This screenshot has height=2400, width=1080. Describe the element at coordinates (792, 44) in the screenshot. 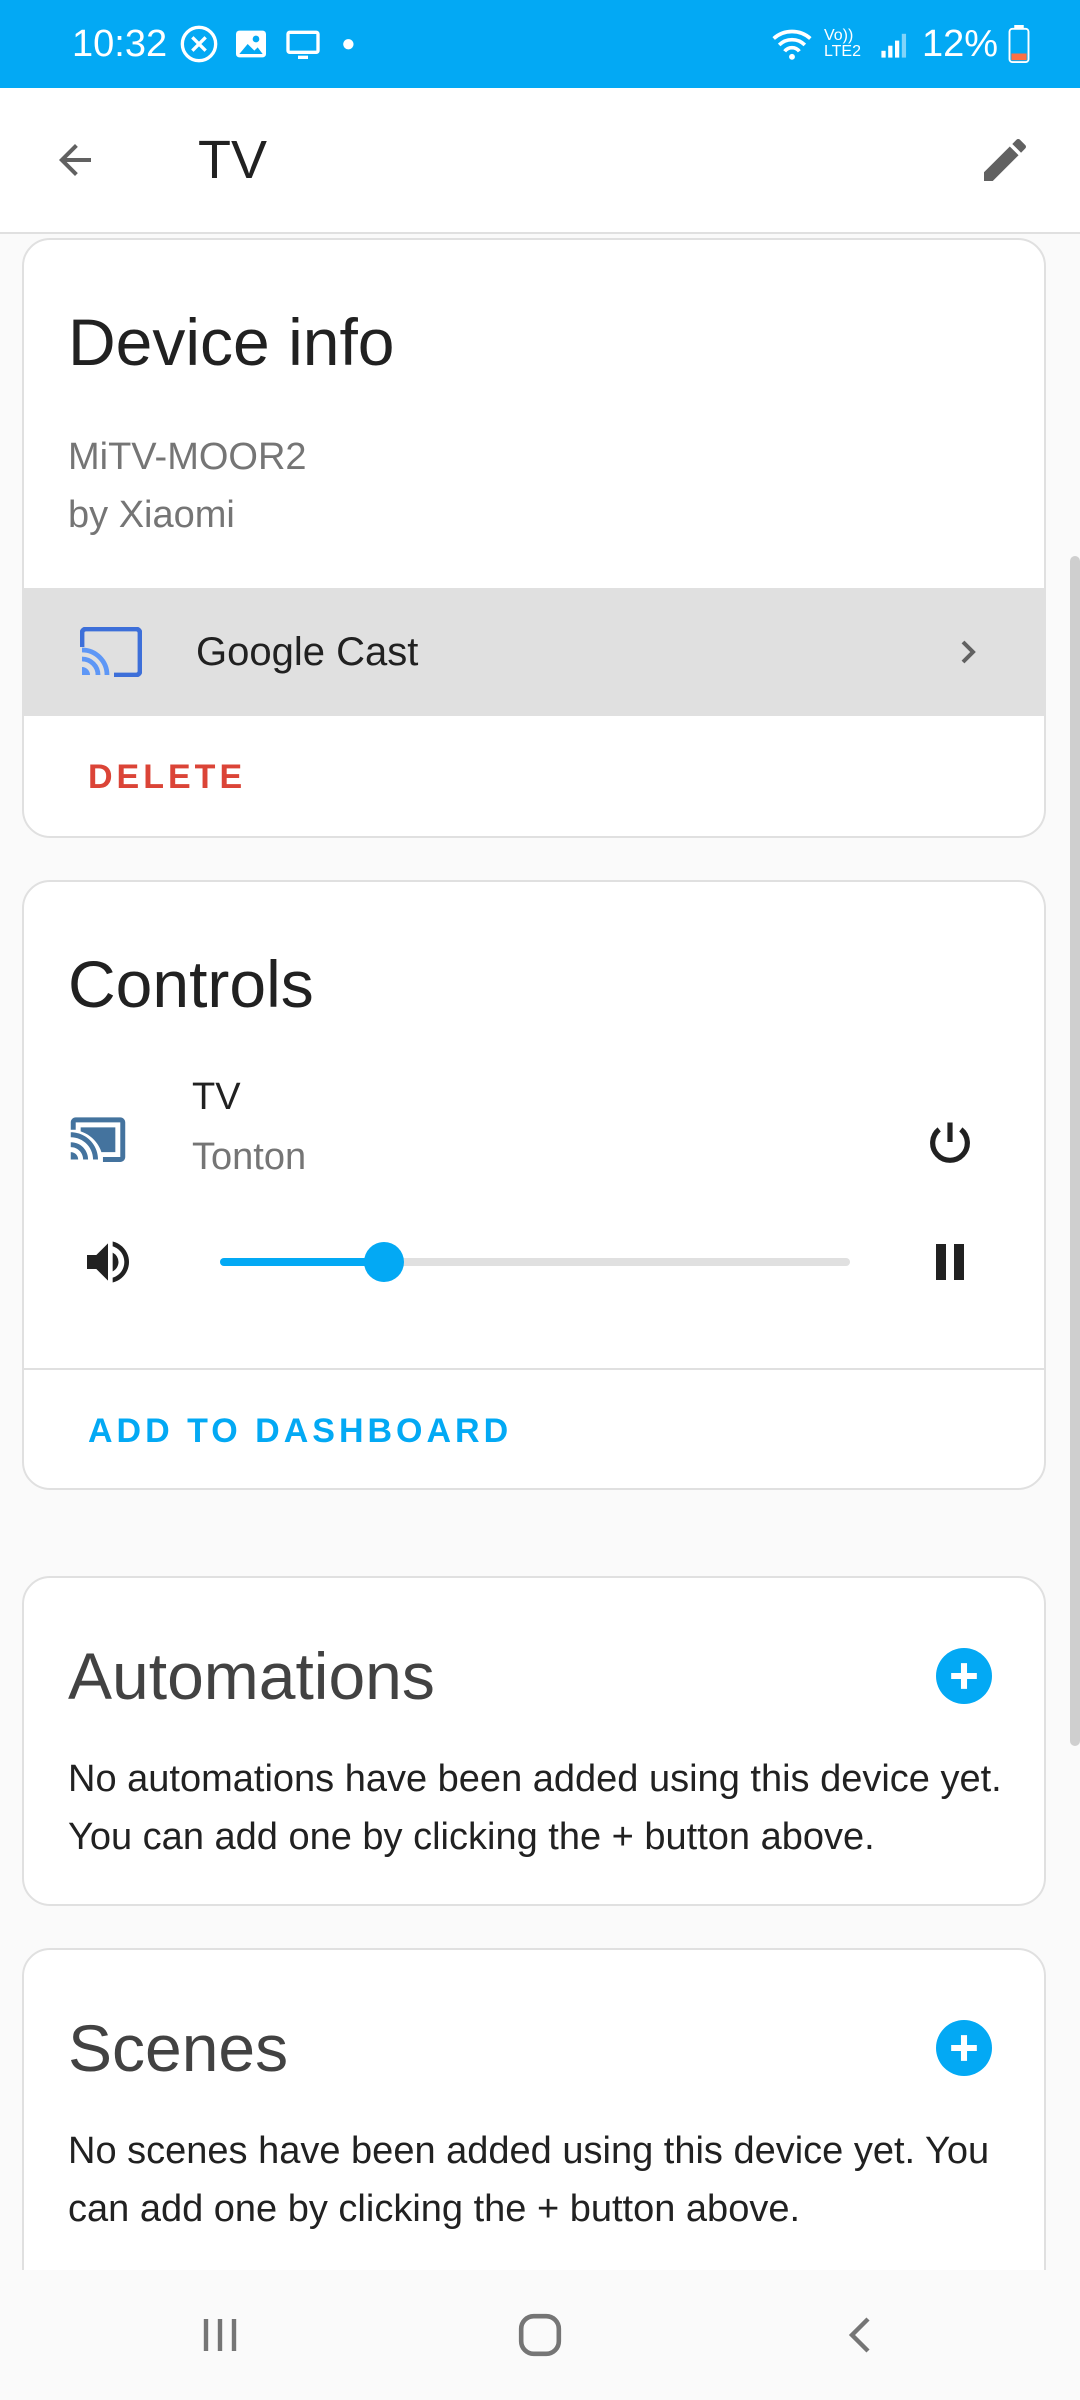

I see `wifi-icon` at that location.